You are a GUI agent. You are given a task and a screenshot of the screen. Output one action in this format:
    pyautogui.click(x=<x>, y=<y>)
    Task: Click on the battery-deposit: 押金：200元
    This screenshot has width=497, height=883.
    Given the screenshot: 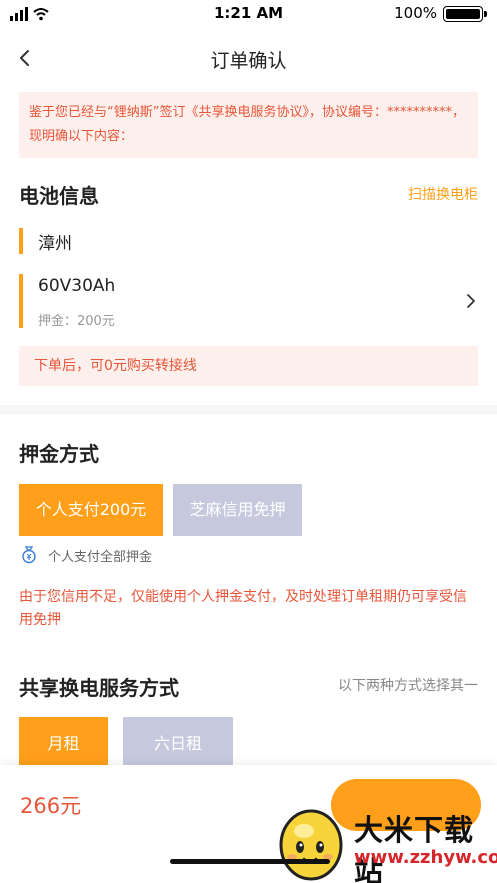 What is the action you would take?
    pyautogui.click(x=76, y=321)
    